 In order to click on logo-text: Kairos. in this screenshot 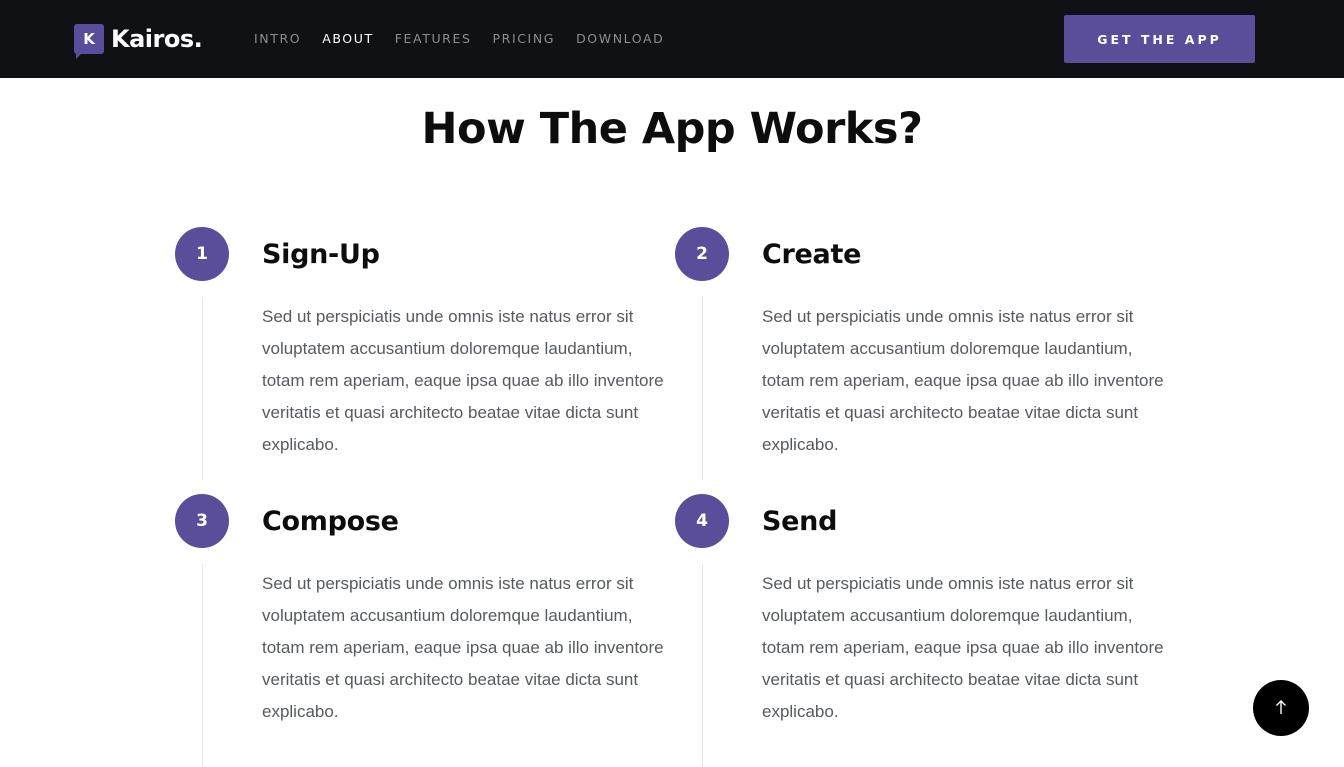, I will do `click(157, 39)`.